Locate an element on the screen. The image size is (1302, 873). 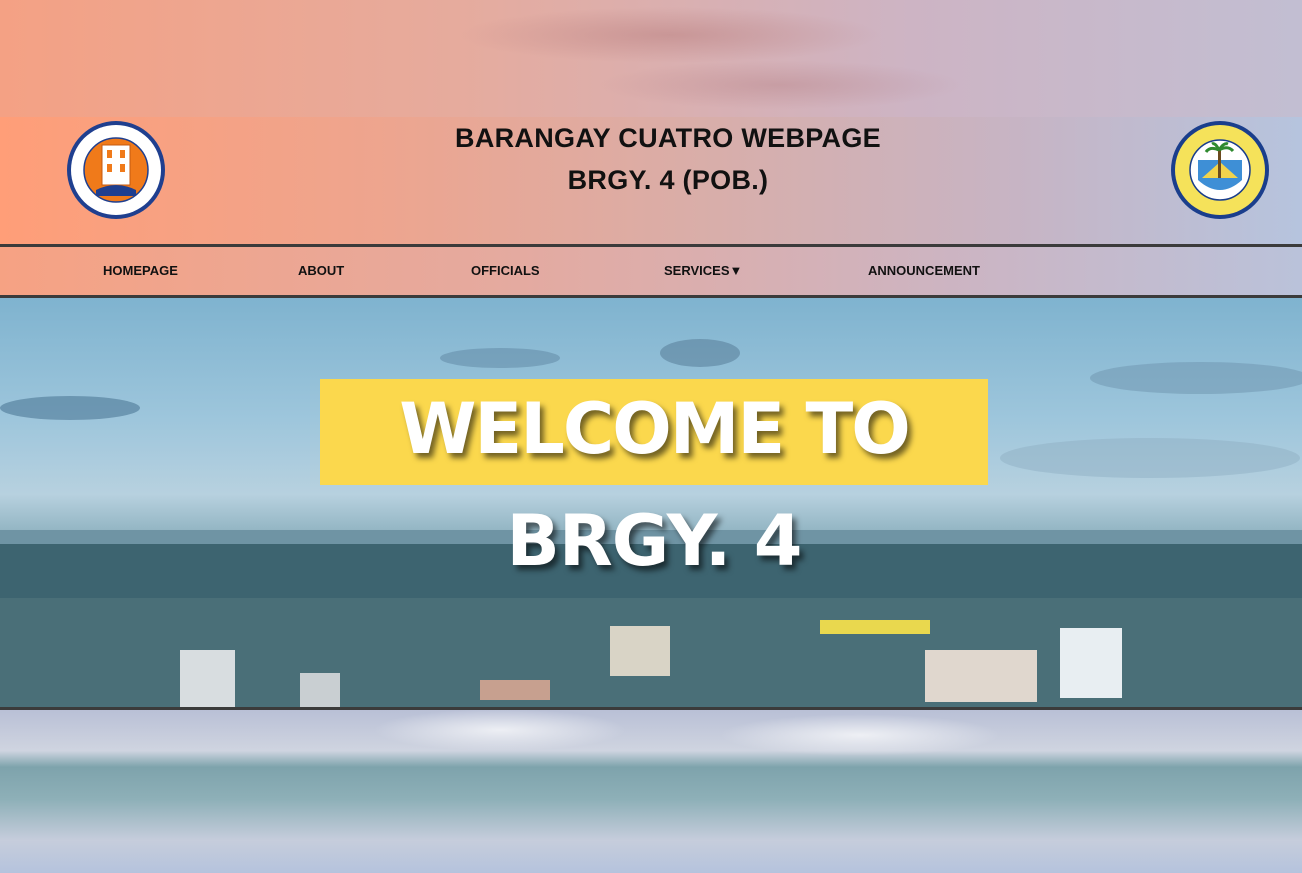
nav-item-homepage: HOMEPAGE is located at coordinates (140, 270).